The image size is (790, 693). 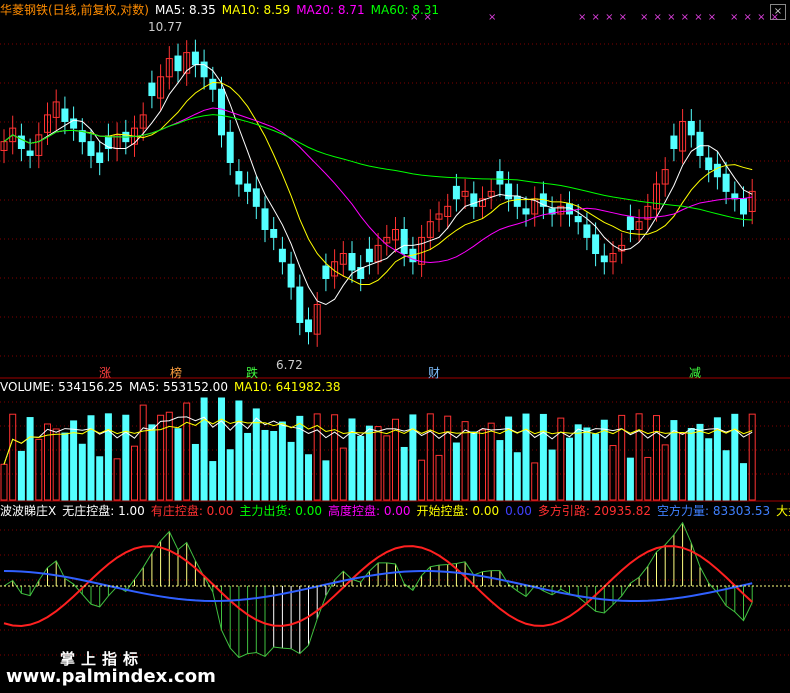 I want to click on vol-ma5-label: MA5: 553152.00, so click(x=178, y=387).